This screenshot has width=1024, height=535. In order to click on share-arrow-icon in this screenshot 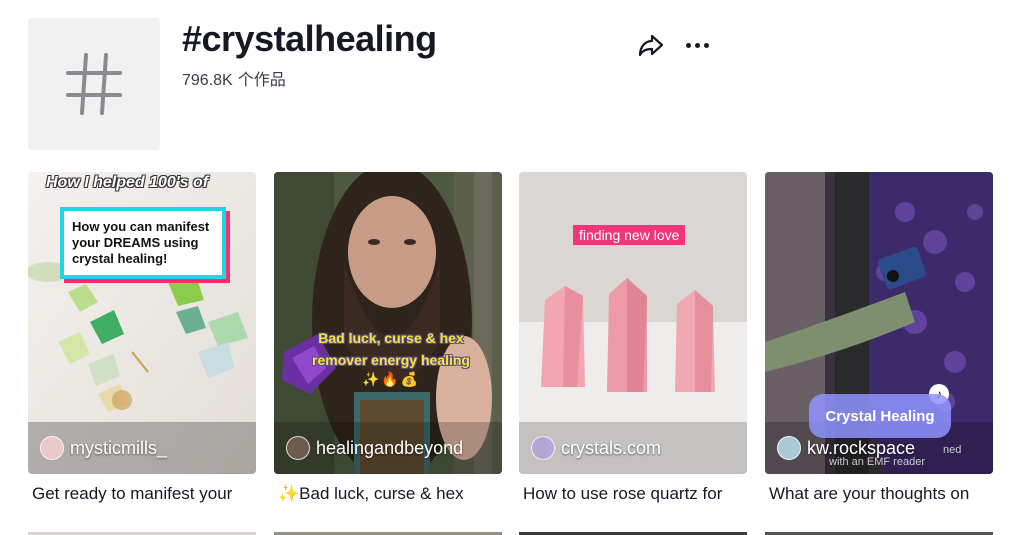, I will do `click(651, 45)`.